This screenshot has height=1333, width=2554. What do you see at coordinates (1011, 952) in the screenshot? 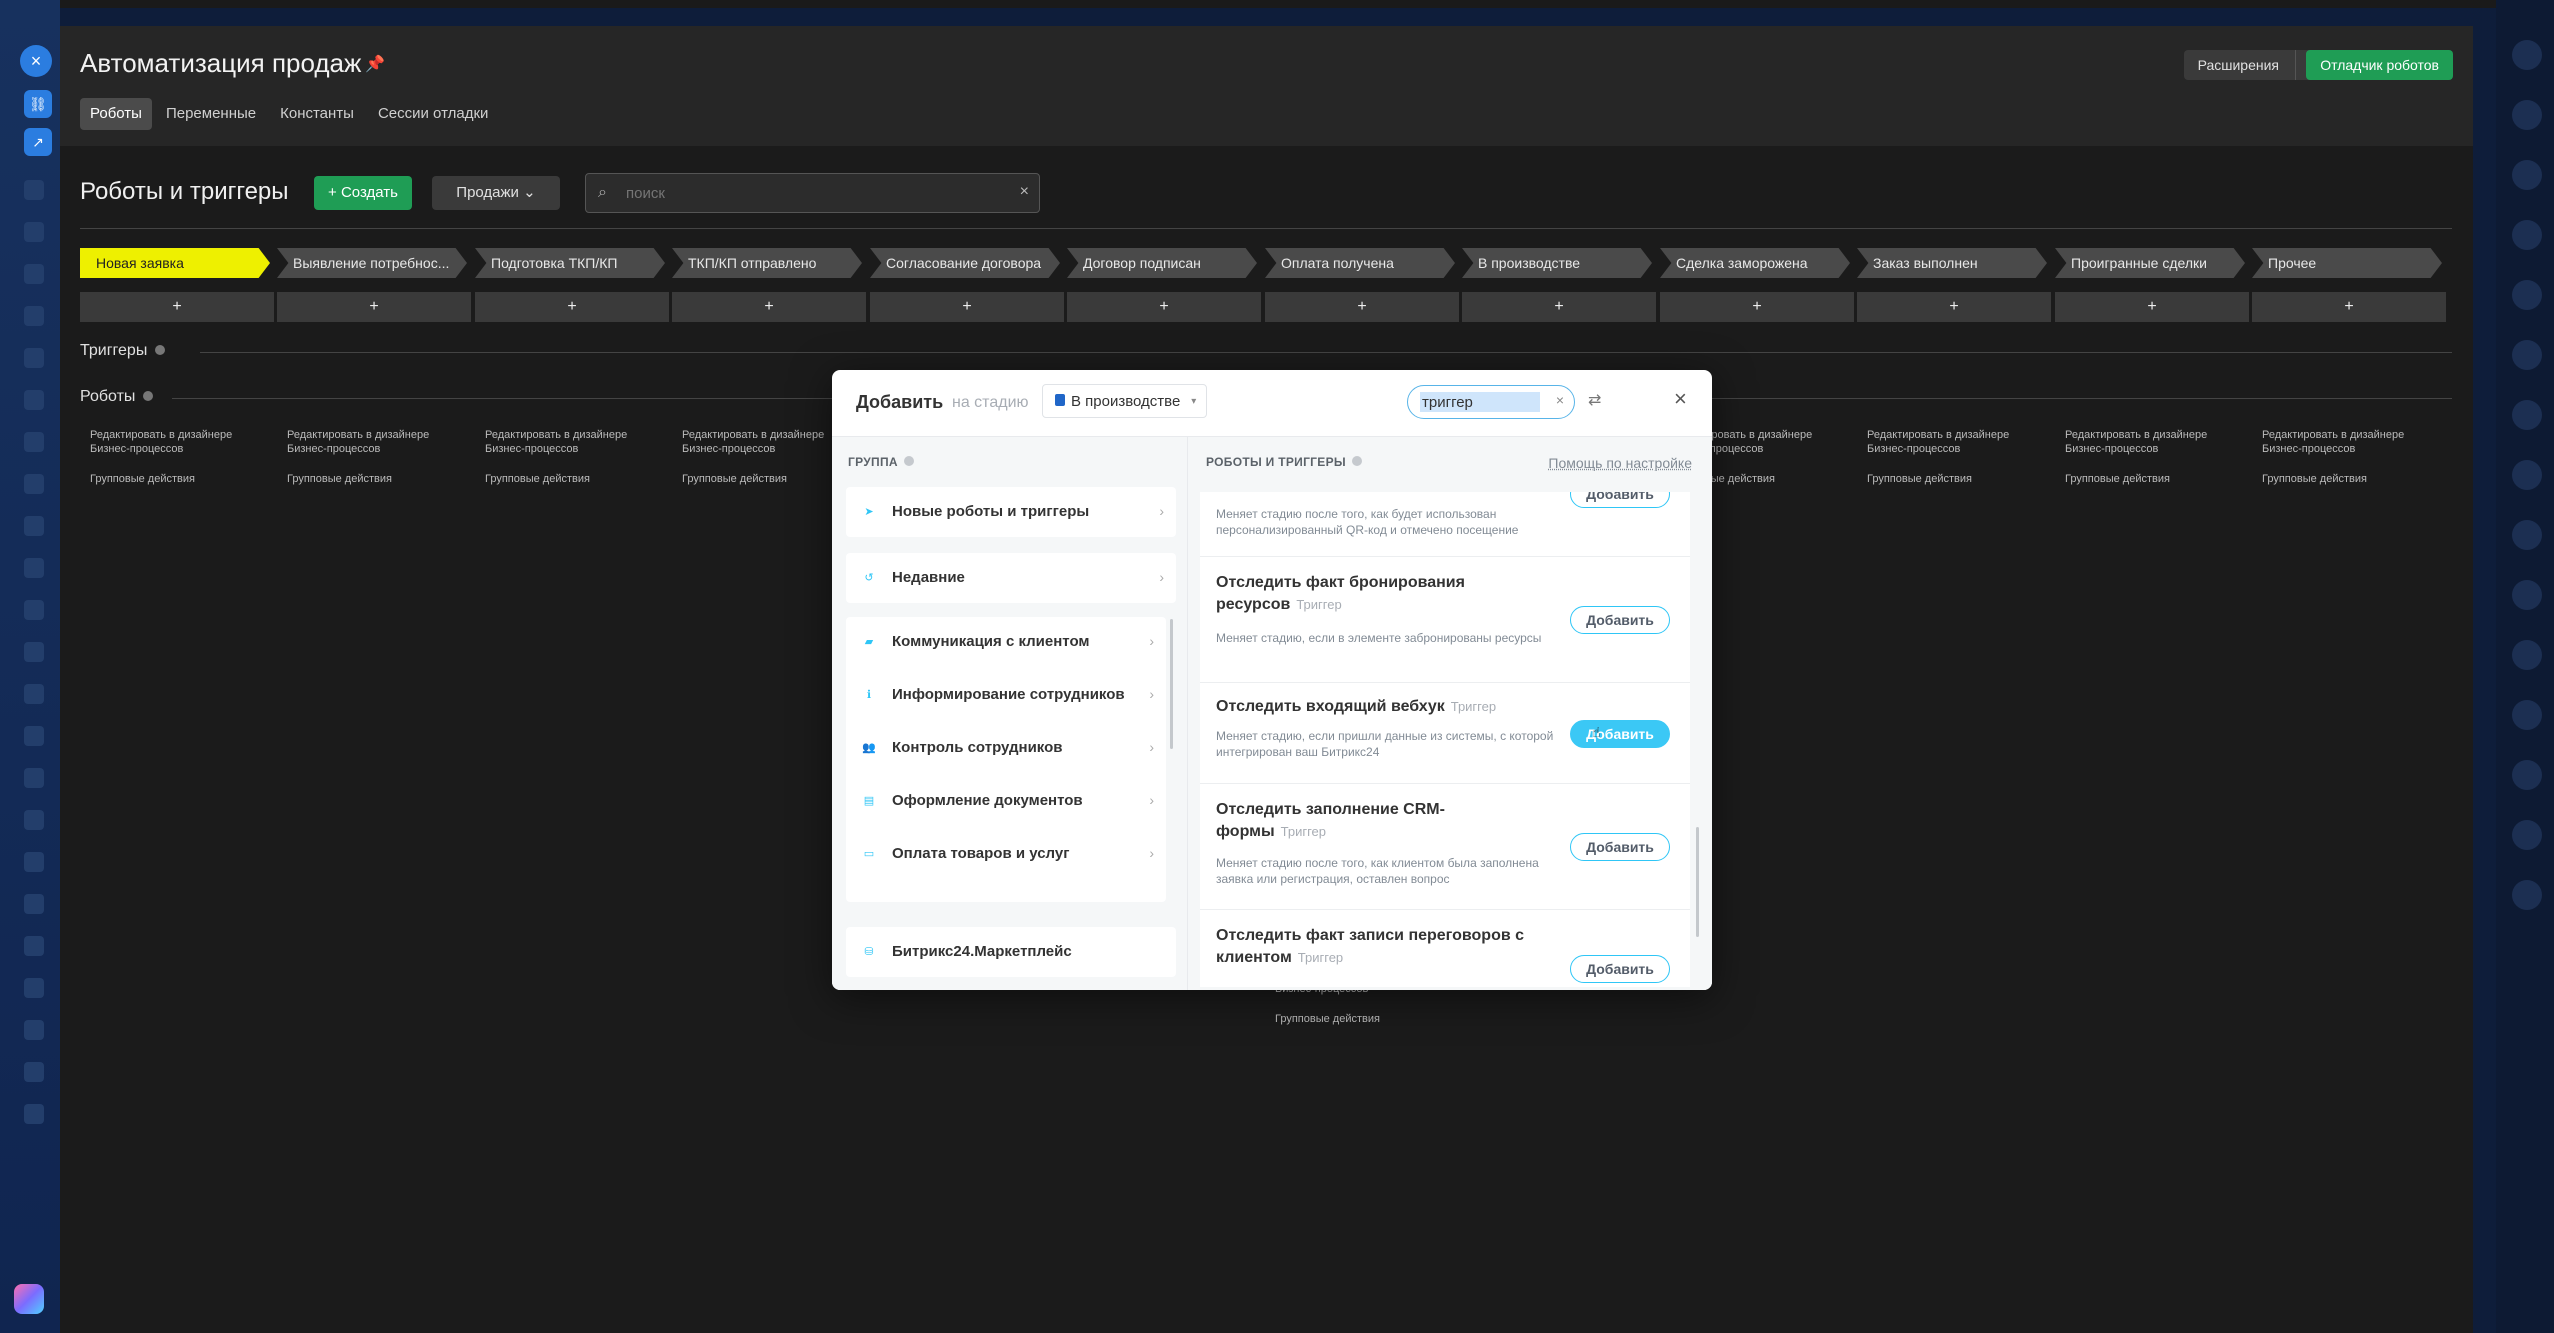
I see `group-item-marketplace: ⛁ Битрикс24.Маркетплейс` at bounding box center [1011, 952].